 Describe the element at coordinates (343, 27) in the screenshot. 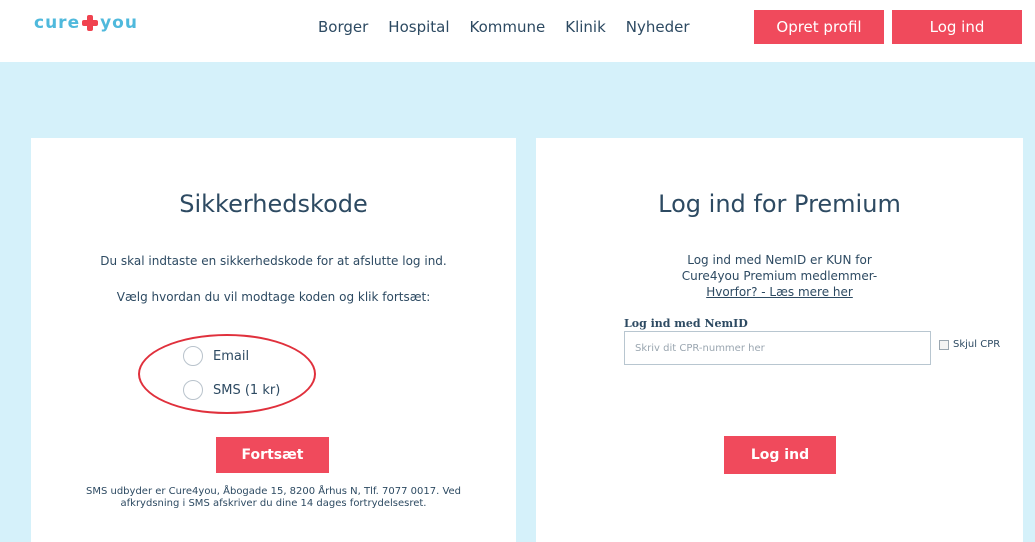

I see `nav-borger: Borger` at that location.